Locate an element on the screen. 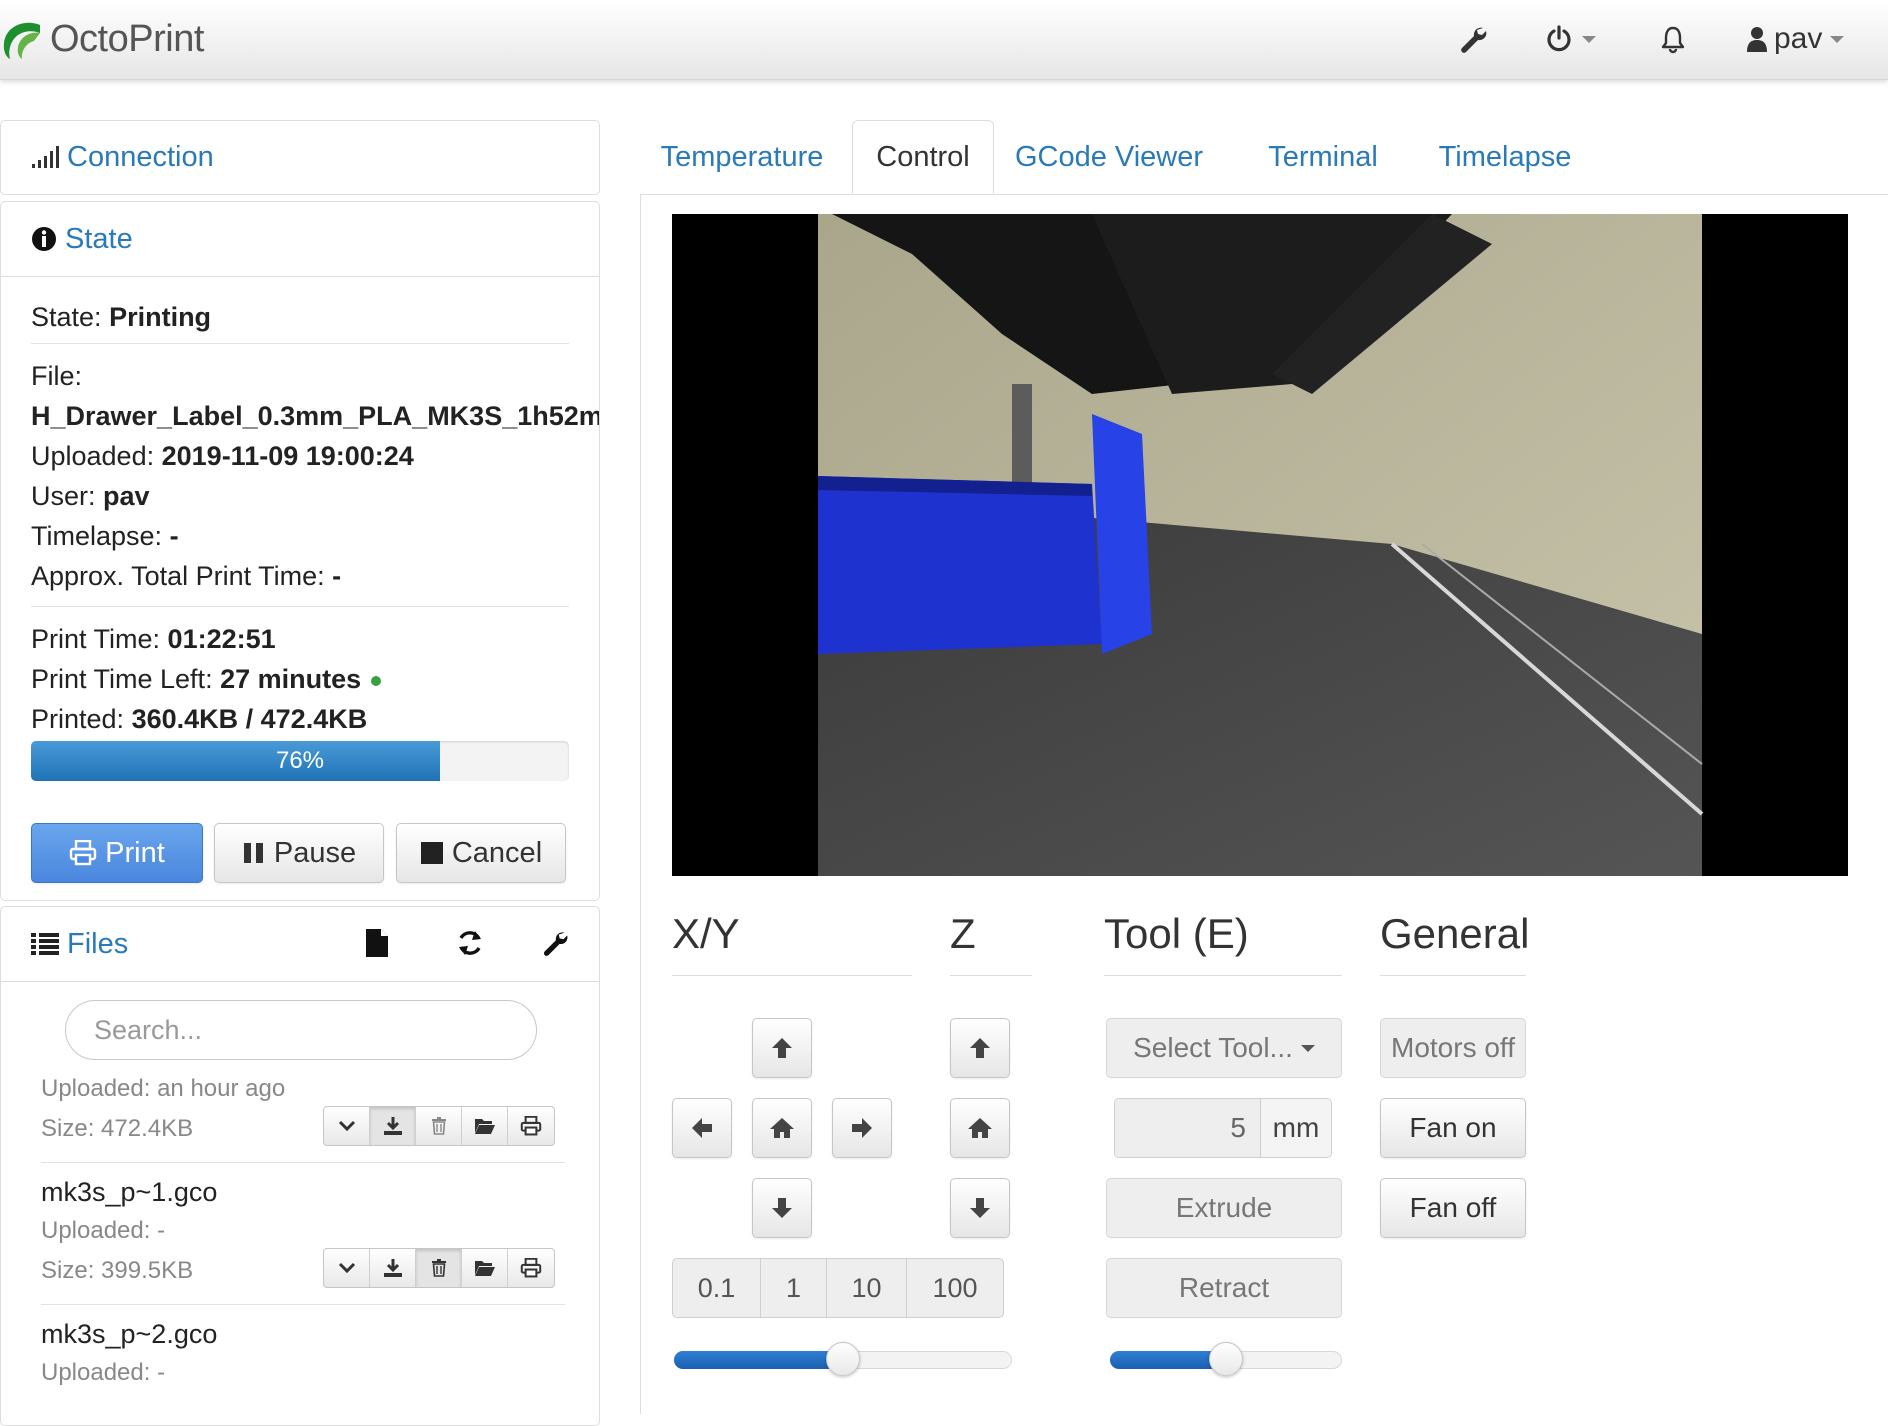 The image size is (1888, 1426). jog-z-plus-button is located at coordinates (980, 1048).